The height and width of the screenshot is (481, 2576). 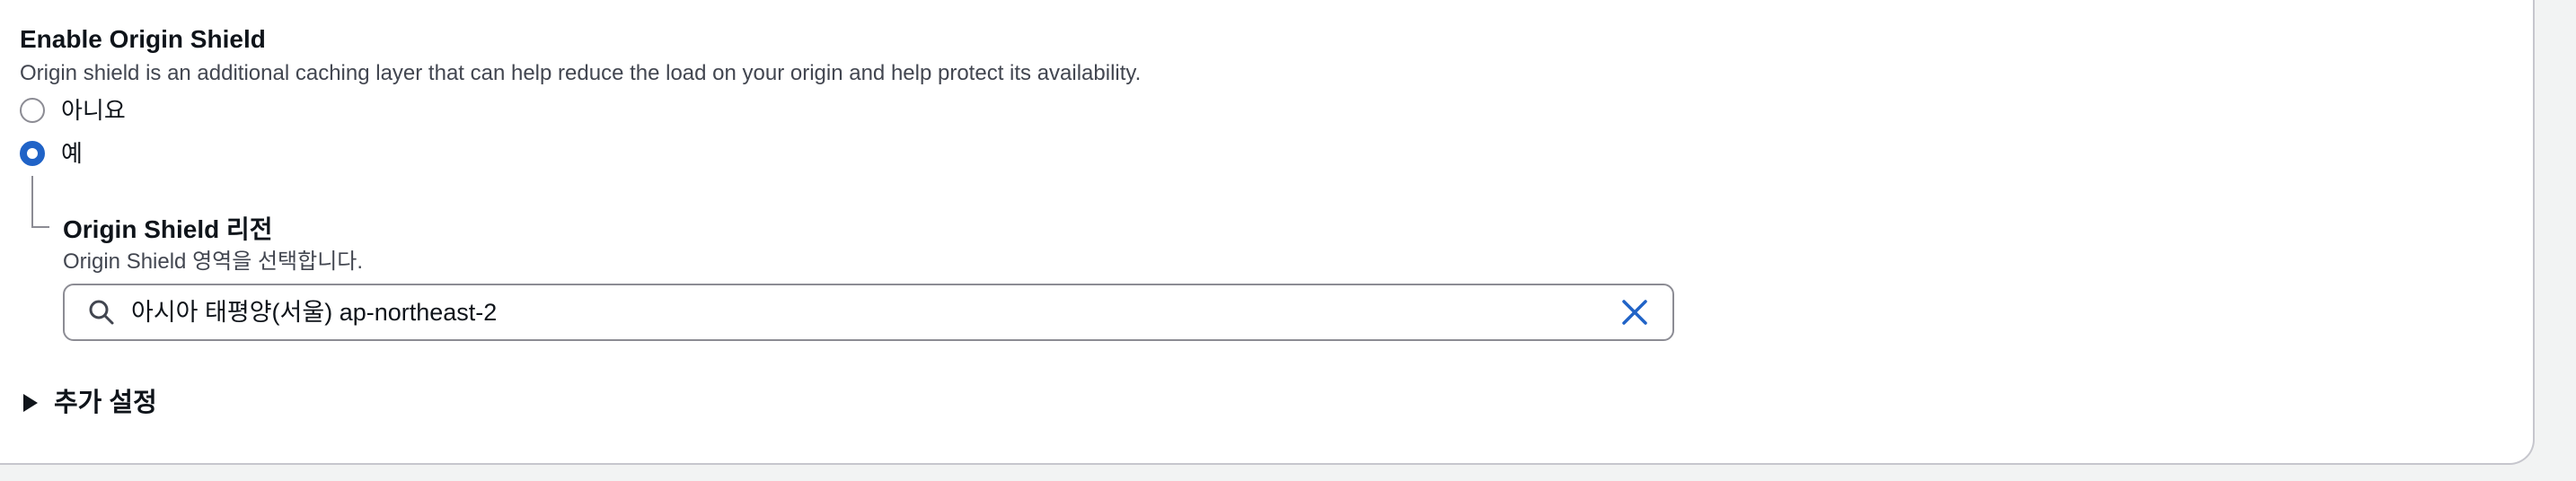 I want to click on radio-option-no: 아니요, so click(x=73, y=110).